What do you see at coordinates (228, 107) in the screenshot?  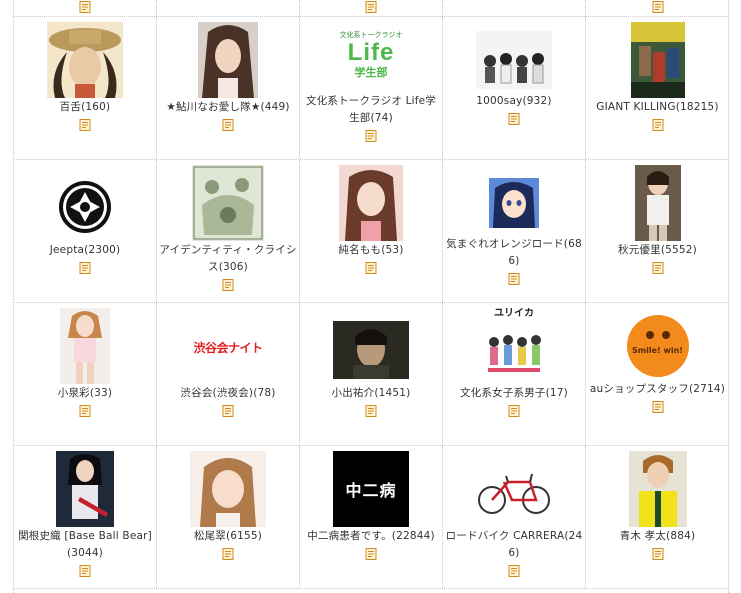 I see `community-name-link: ★鮎川なお愛し隊★(449)` at bounding box center [228, 107].